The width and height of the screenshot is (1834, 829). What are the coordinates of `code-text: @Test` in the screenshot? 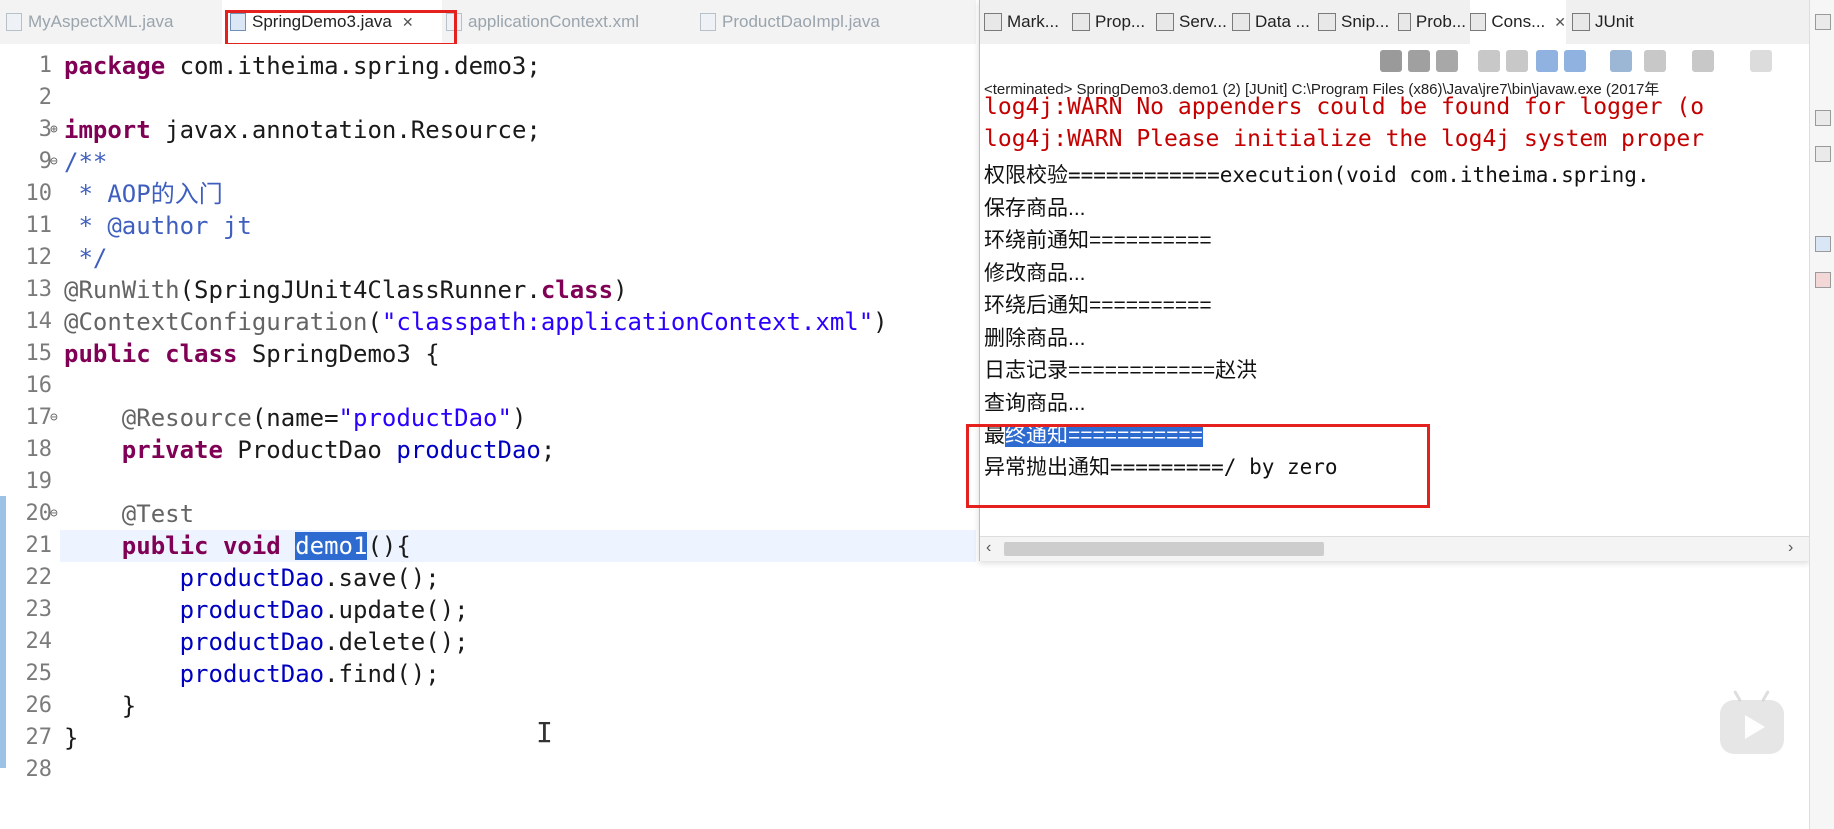 It's located at (129, 514).